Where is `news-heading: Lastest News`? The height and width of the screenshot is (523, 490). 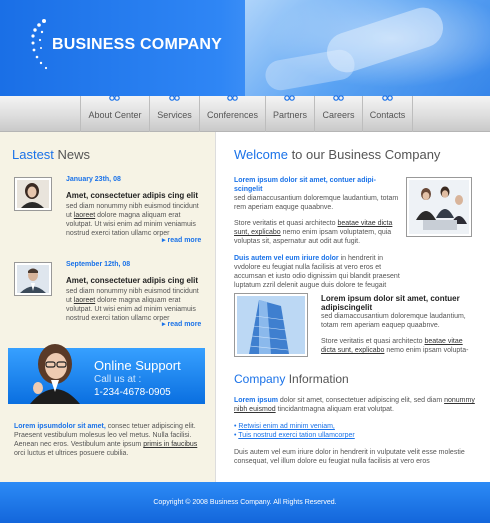
news-heading: Lastest News is located at coordinates (51, 154).